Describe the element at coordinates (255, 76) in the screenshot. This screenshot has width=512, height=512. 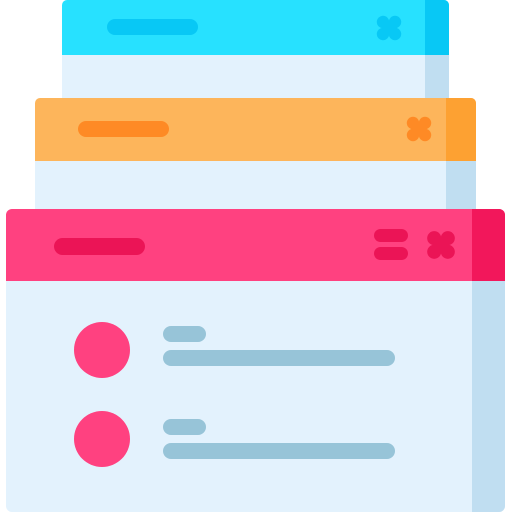
I see `back-window-body` at that location.